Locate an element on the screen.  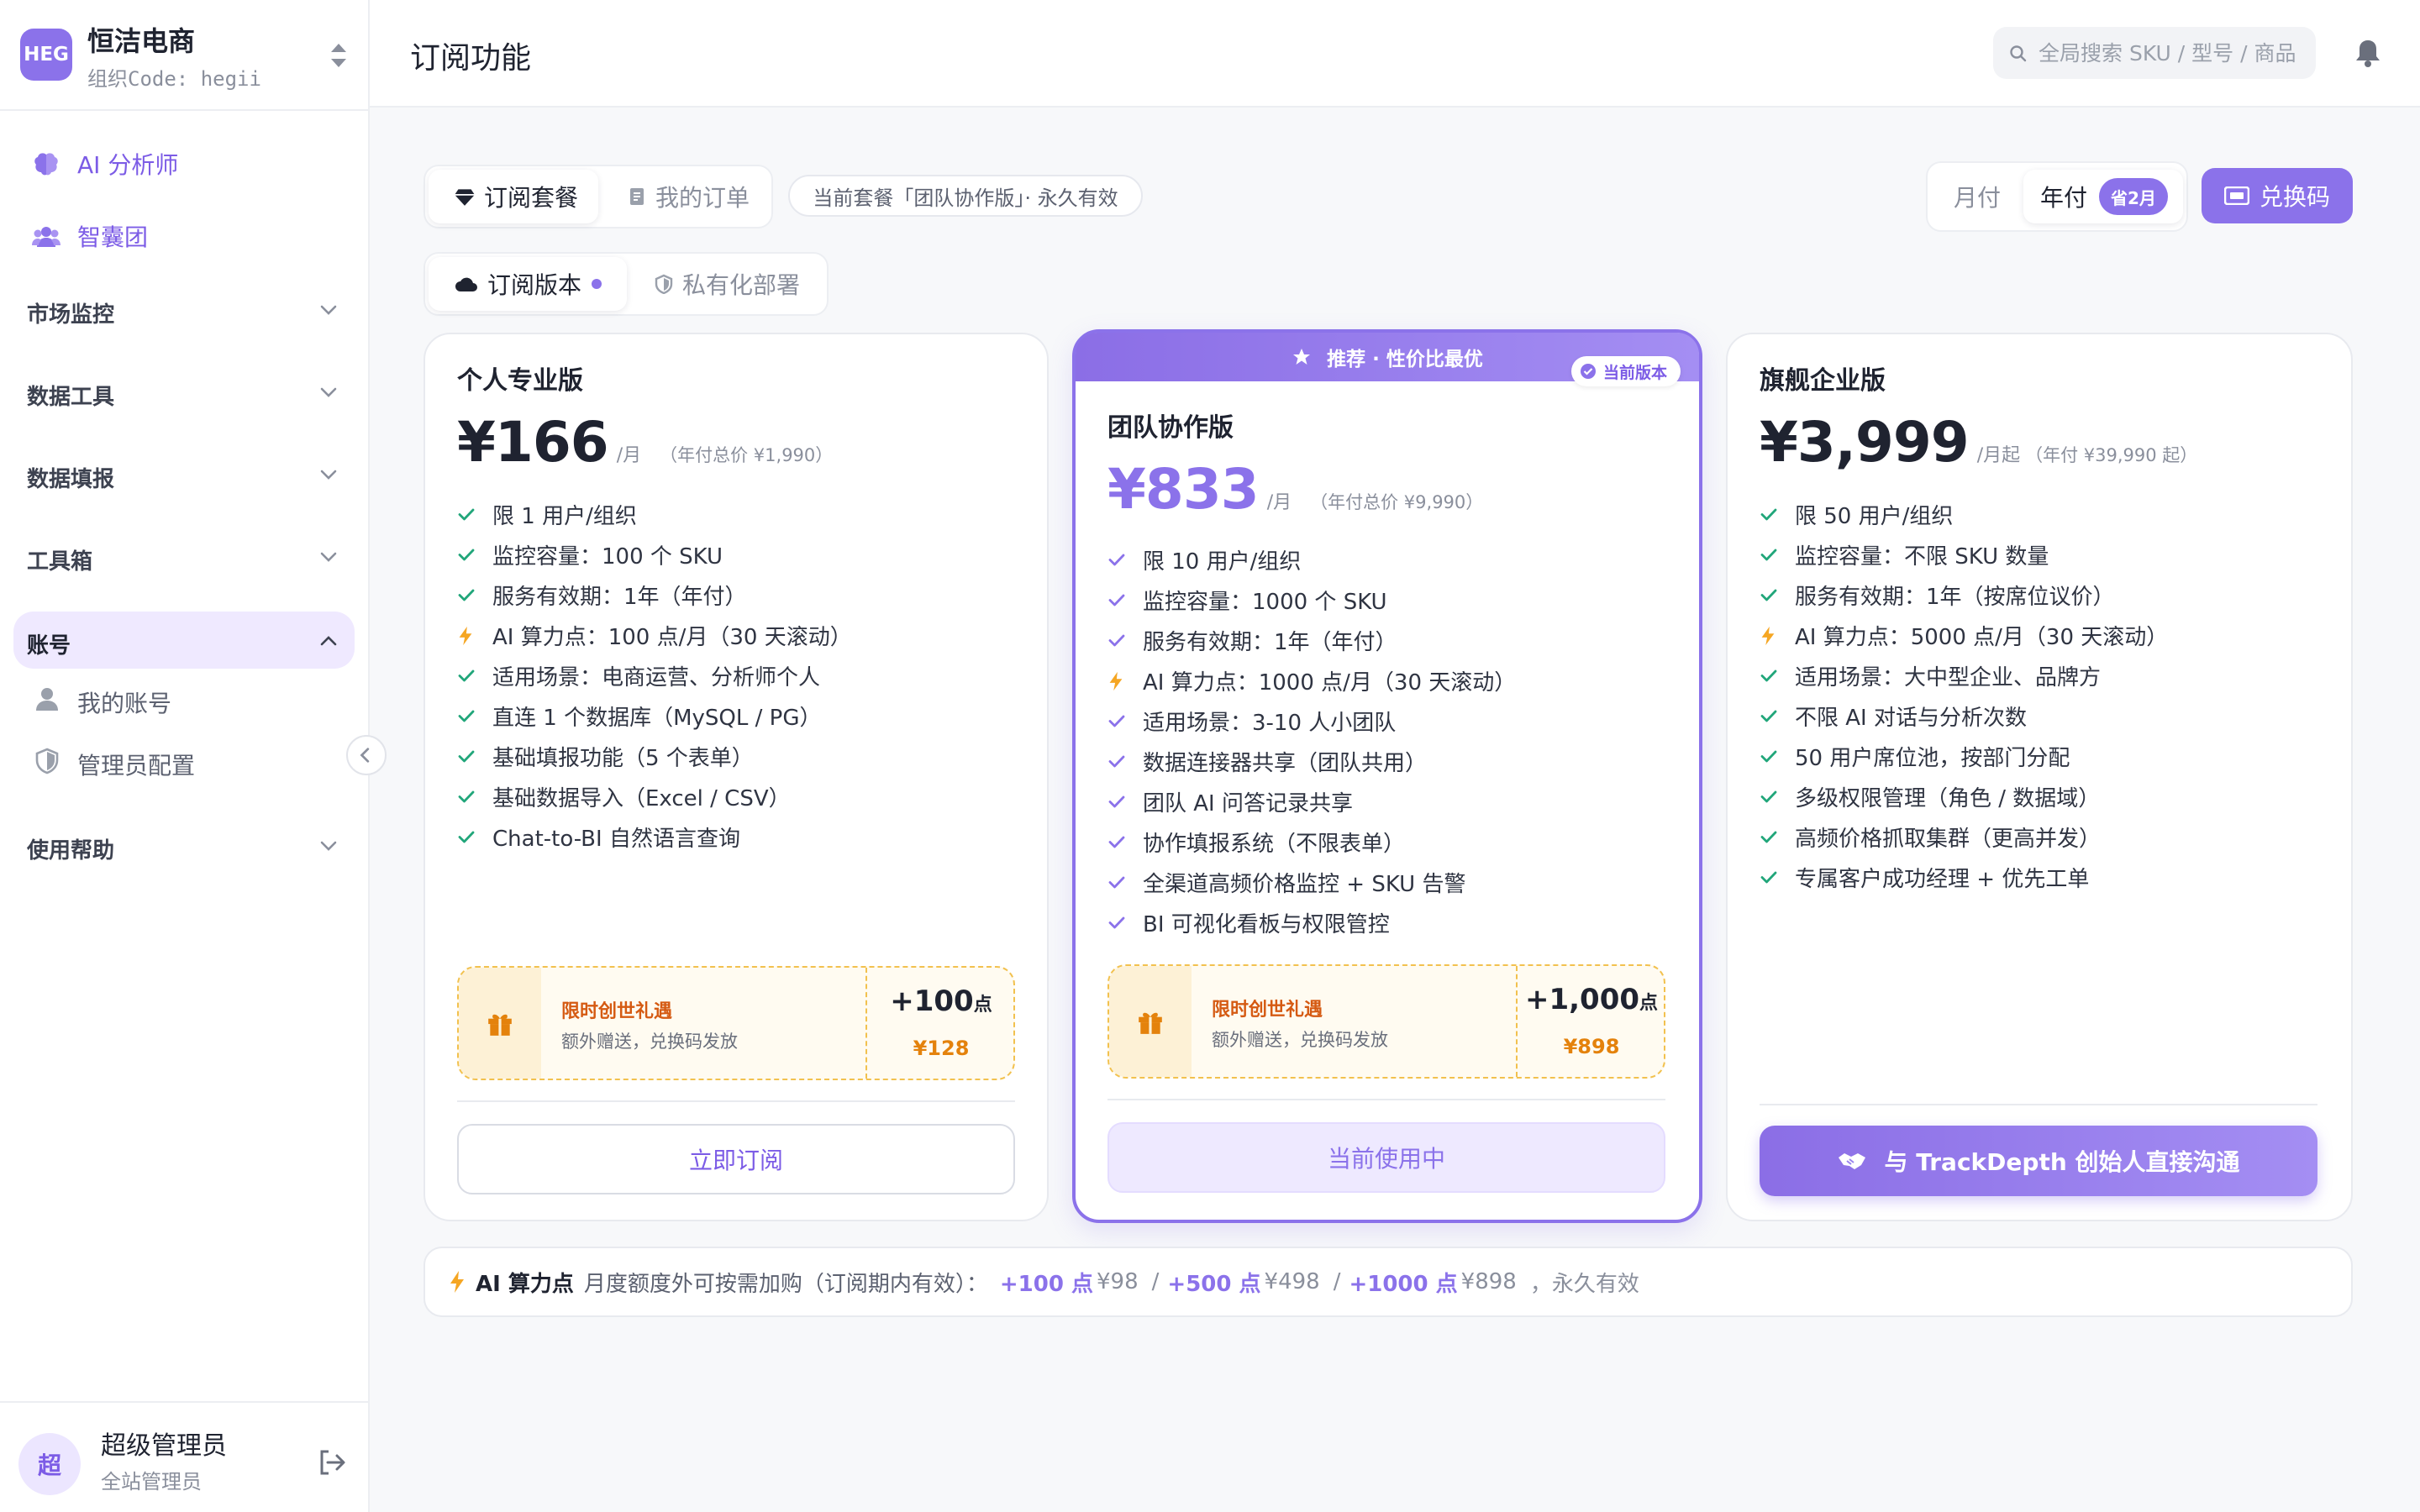
gift-points: +1,000点 is located at coordinates (1591, 999).